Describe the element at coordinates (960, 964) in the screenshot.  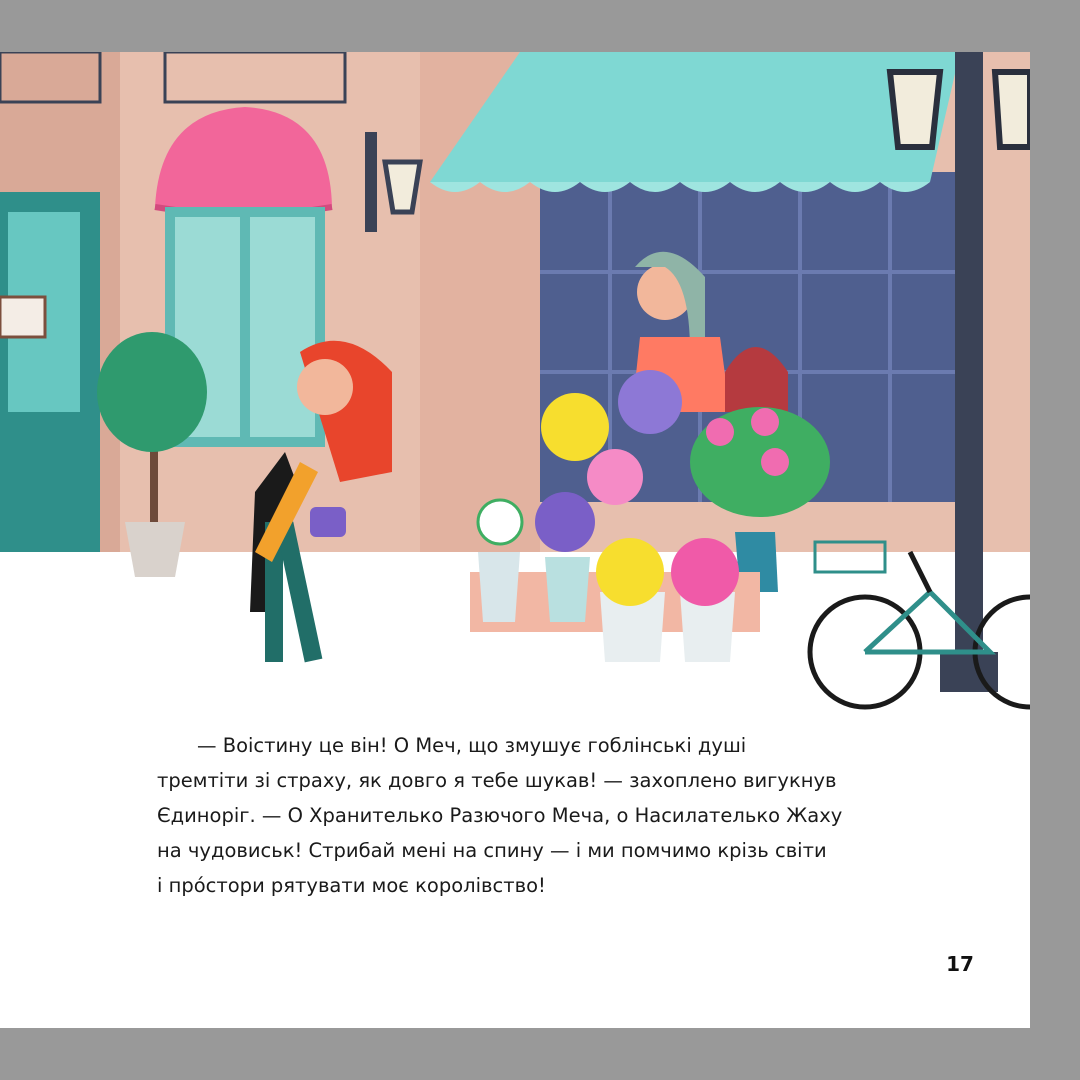
I see `page-number: 17` at that location.